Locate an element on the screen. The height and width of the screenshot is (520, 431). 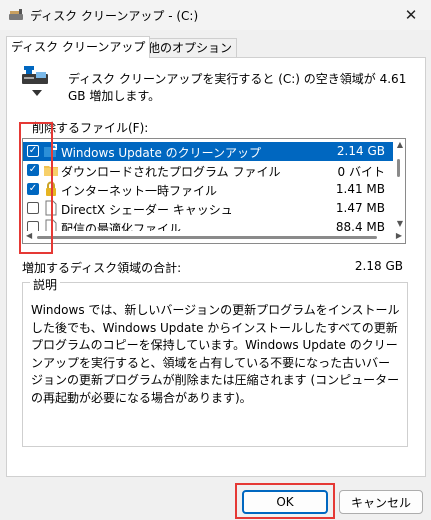
title-bar: ディスク クリーンアップ - (C:) ✕ is located at coordinates (215, 15).